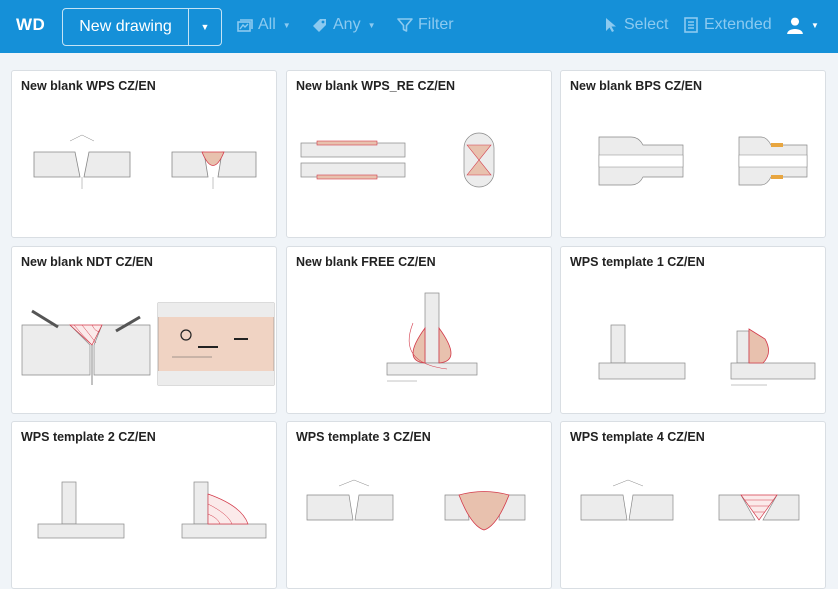 Image resolution: width=838 pixels, height=589 pixels. What do you see at coordinates (245, 25) in the screenshot?
I see `drawings-stack-icon` at bounding box center [245, 25].